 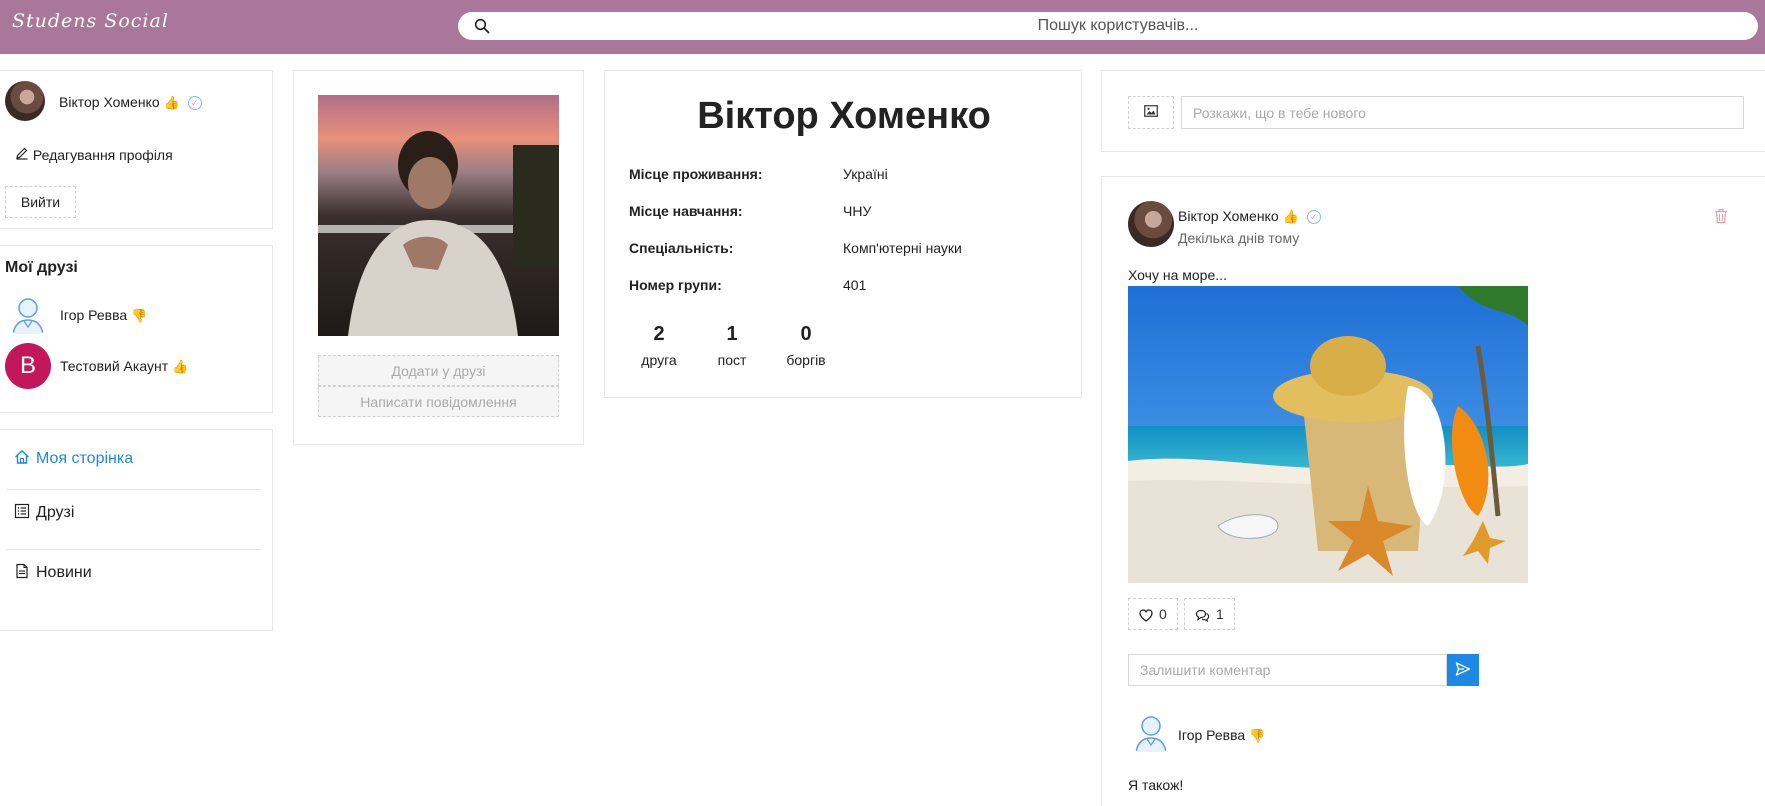 I want to click on image-icon, so click(x=1151, y=111).